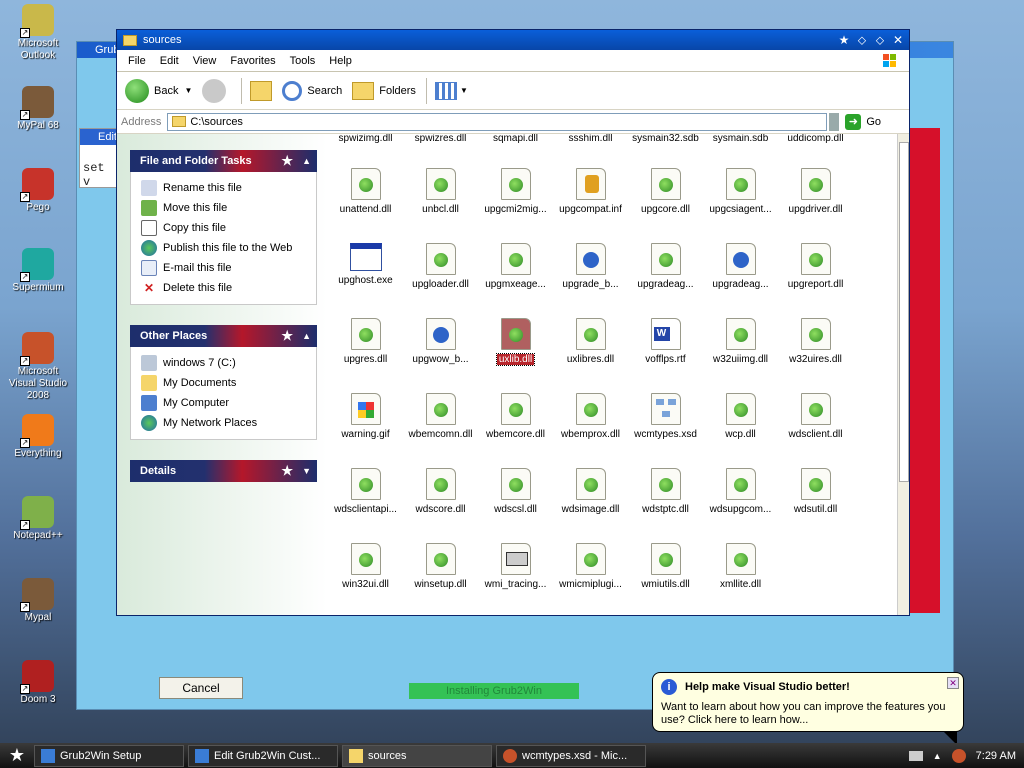 This screenshot has width=1024, height=768. Describe the element at coordinates (228, 423) in the screenshot. I see `my-network-places-link: My Network Places` at that location.